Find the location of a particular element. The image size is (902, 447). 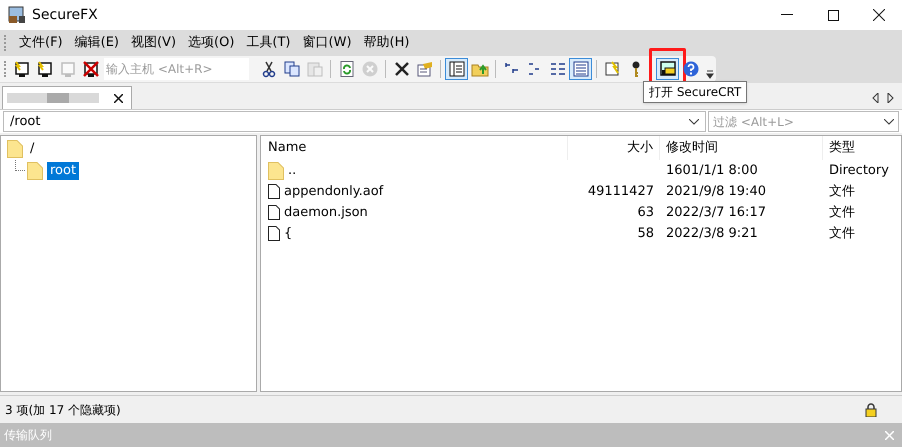

host-field: 输入主机 <Alt+R> is located at coordinates (176, 69).